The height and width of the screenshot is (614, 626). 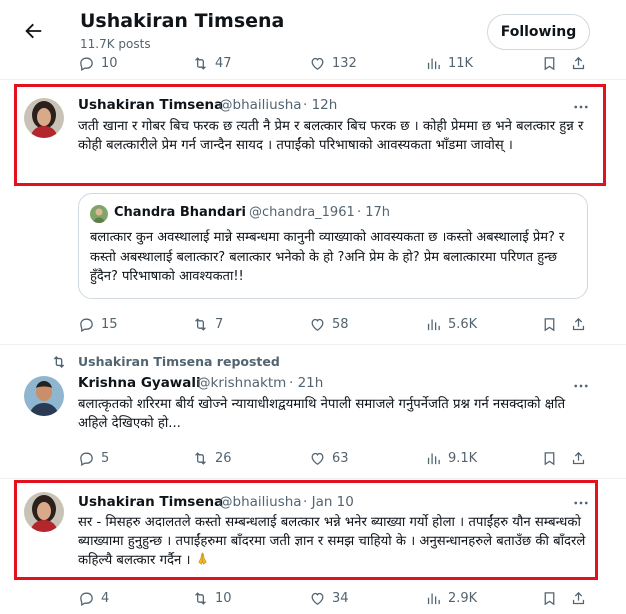 What do you see at coordinates (212, 598) in the screenshot?
I see `repost-button: 10` at bounding box center [212, 598].